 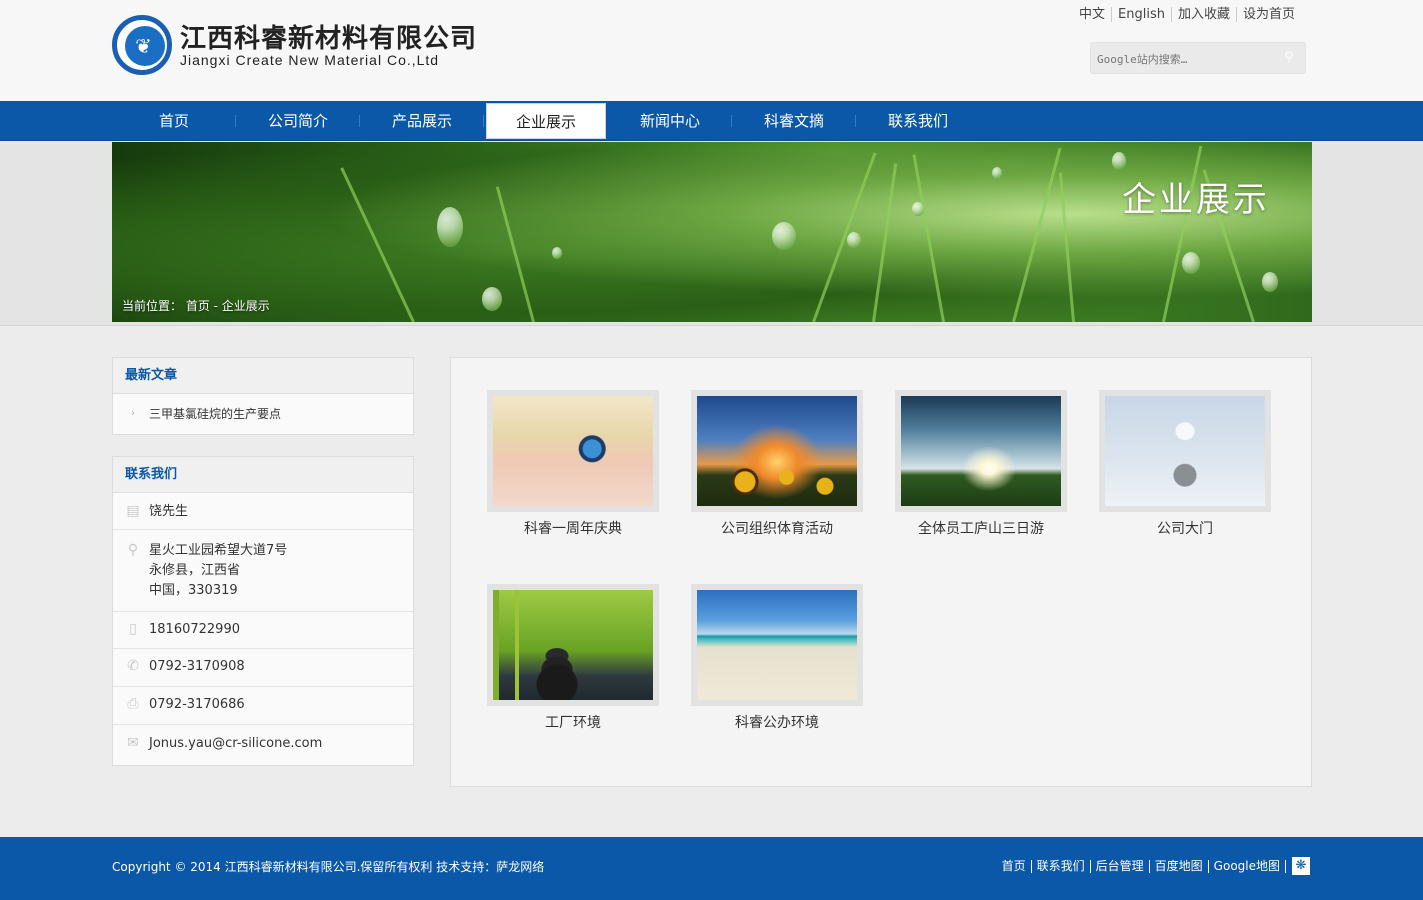 I want to click on latest-articles-box: 最新文章 › 三甲基氯硅烷的生产要点, so click(x=263, y=396).